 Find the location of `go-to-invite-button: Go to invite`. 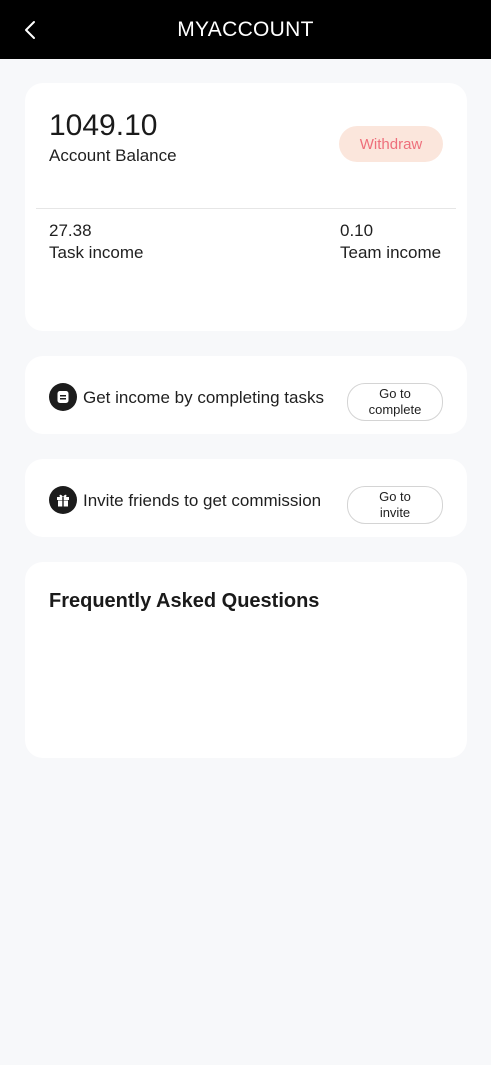

go-to-invite-button: Go to invite is located at coordinates (395, 505).